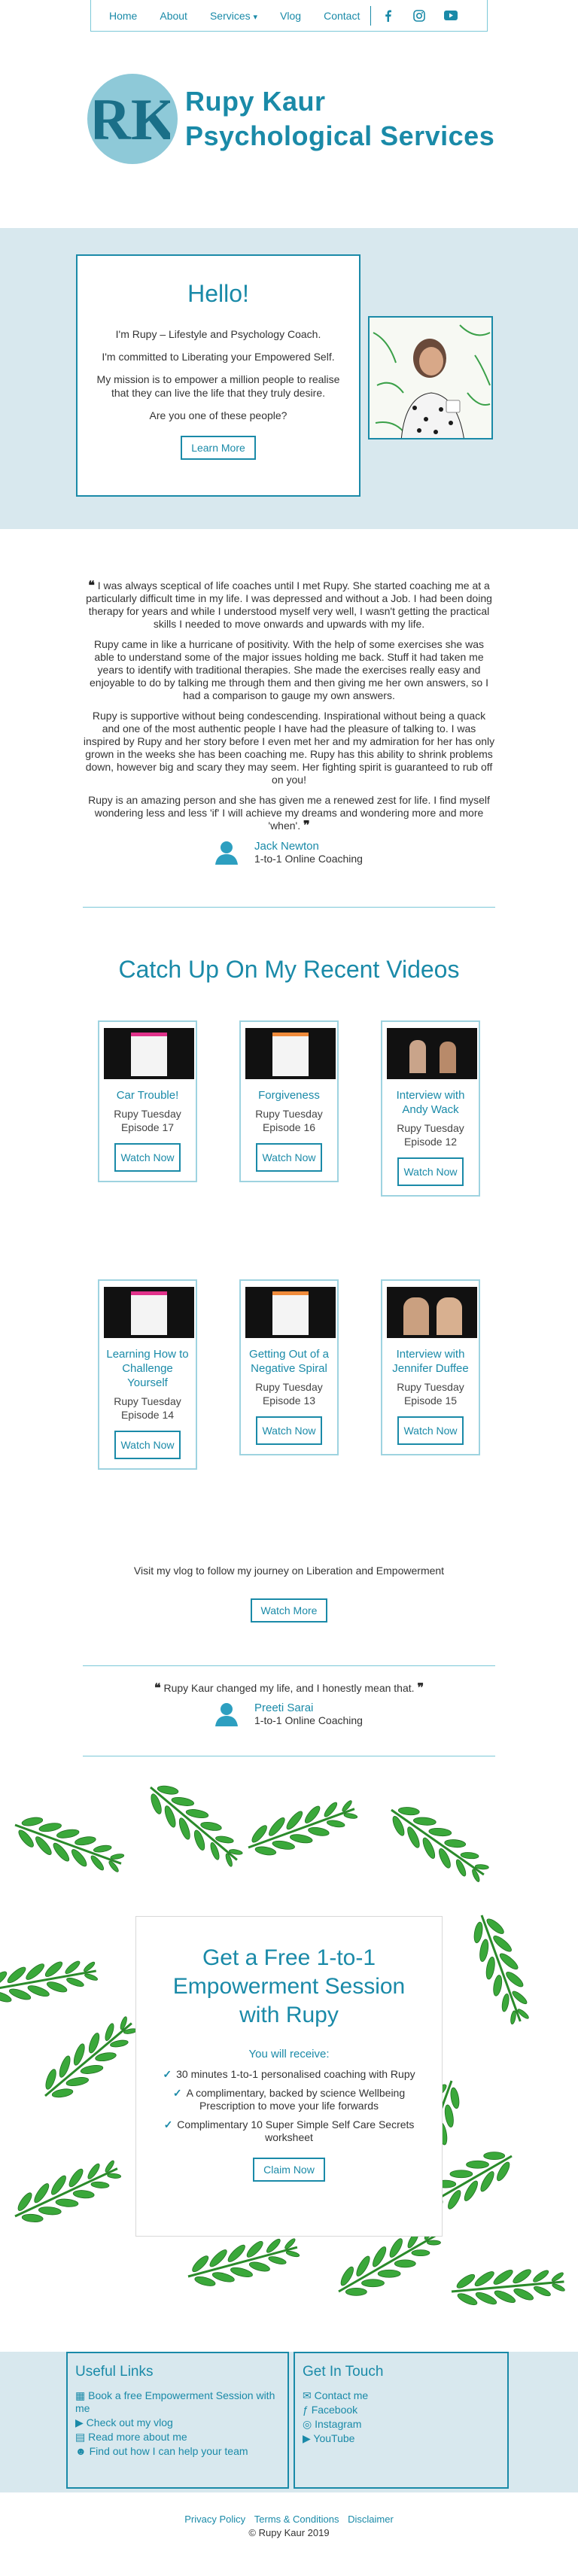 The width and height of the screenshot is (578, 2576). Describe the element at coordinates (290, 119) in the screenshot. I see `brand-logo: RK Rupy Kaur Psychological Services` at that location.